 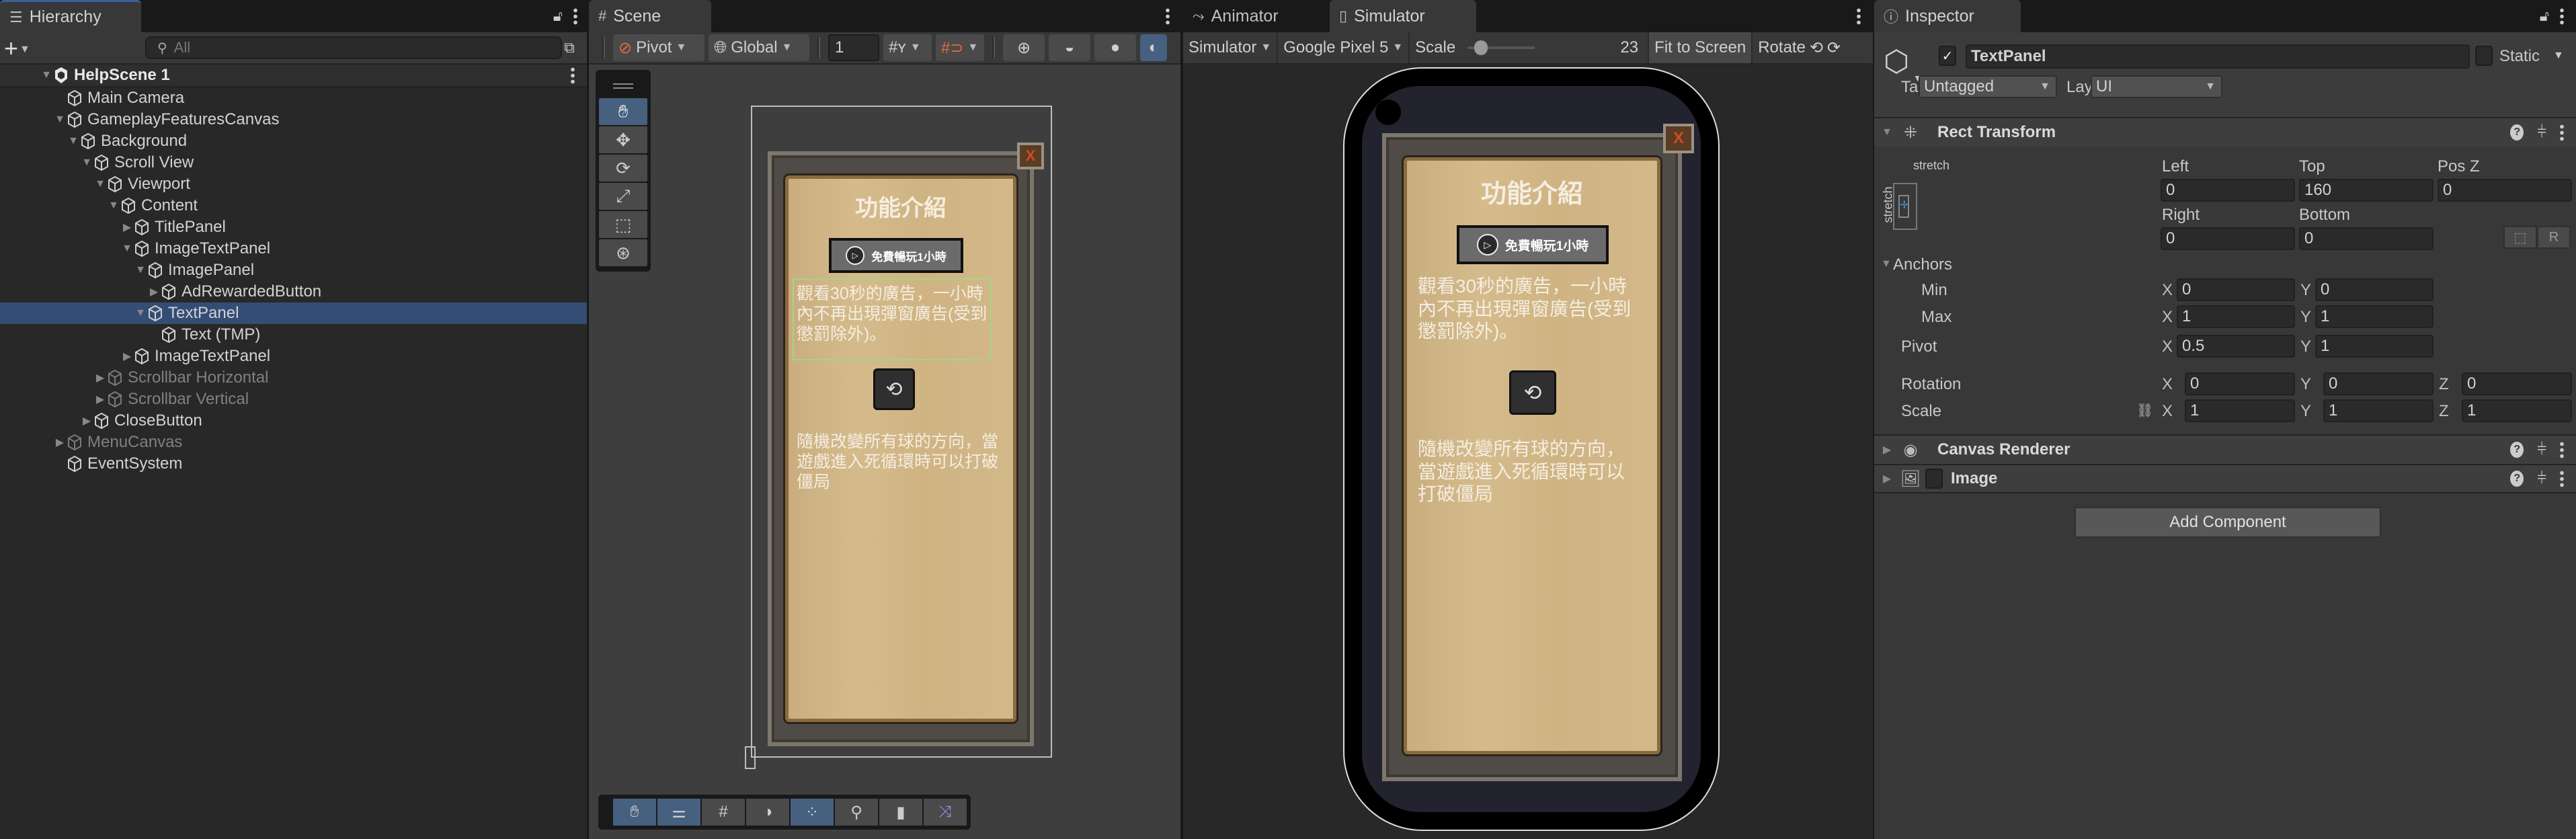 What do you see at coordinates (1934, 479) in the screenshot?
I see `image-enabled-checkbox` at bounding box center [1934, 479].